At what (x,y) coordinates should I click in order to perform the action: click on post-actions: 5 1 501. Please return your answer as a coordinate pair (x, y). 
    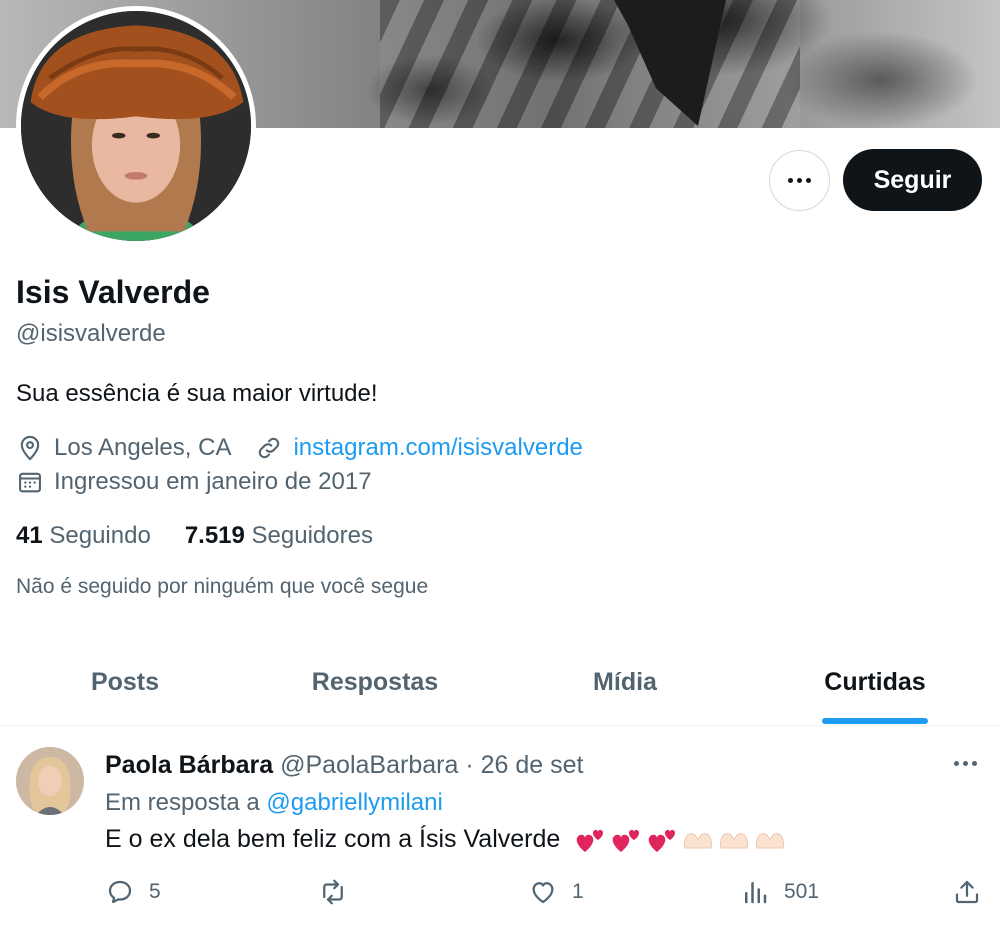
    Looking at the image, I should click on (500, 895).